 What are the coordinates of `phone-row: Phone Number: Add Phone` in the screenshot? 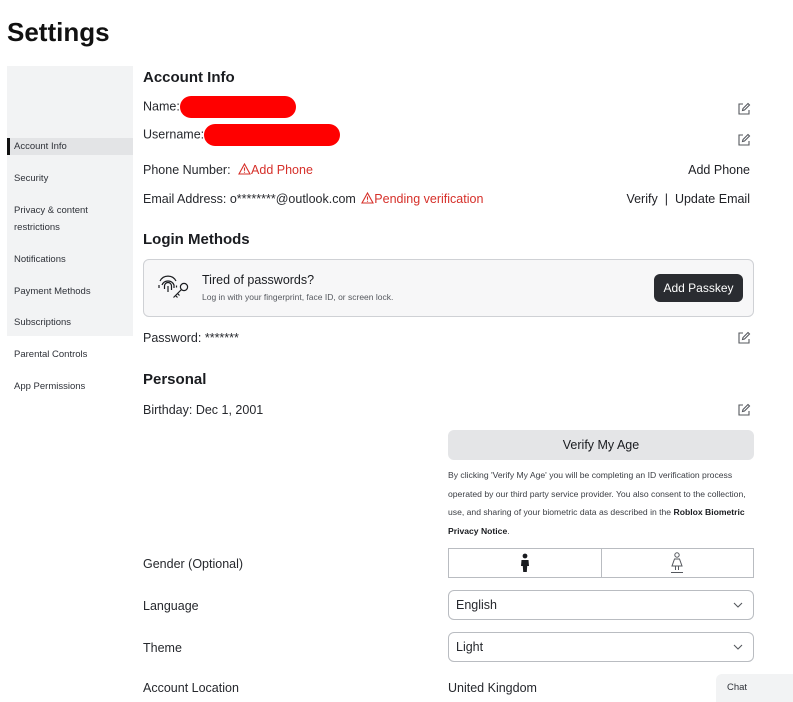 It's located at (228, 169).